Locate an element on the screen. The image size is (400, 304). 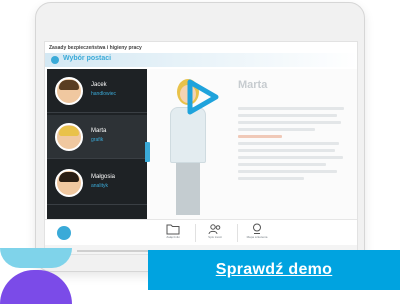
decorative-half-circle-purple is located at coordinates (36, 287).